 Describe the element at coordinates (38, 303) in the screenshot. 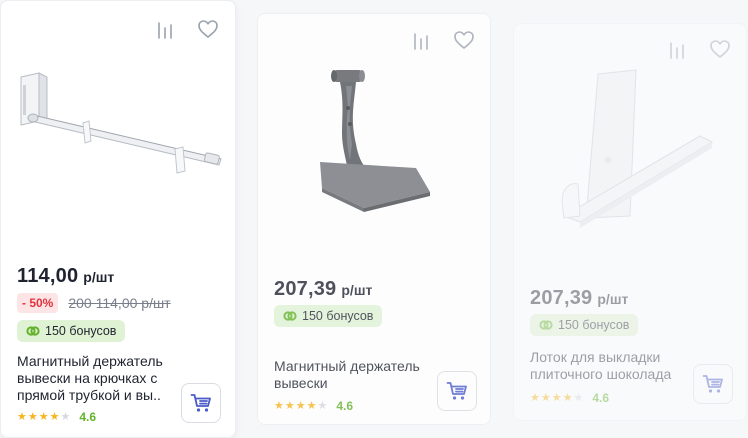

I see `discount-badge: - 50%` at that location.